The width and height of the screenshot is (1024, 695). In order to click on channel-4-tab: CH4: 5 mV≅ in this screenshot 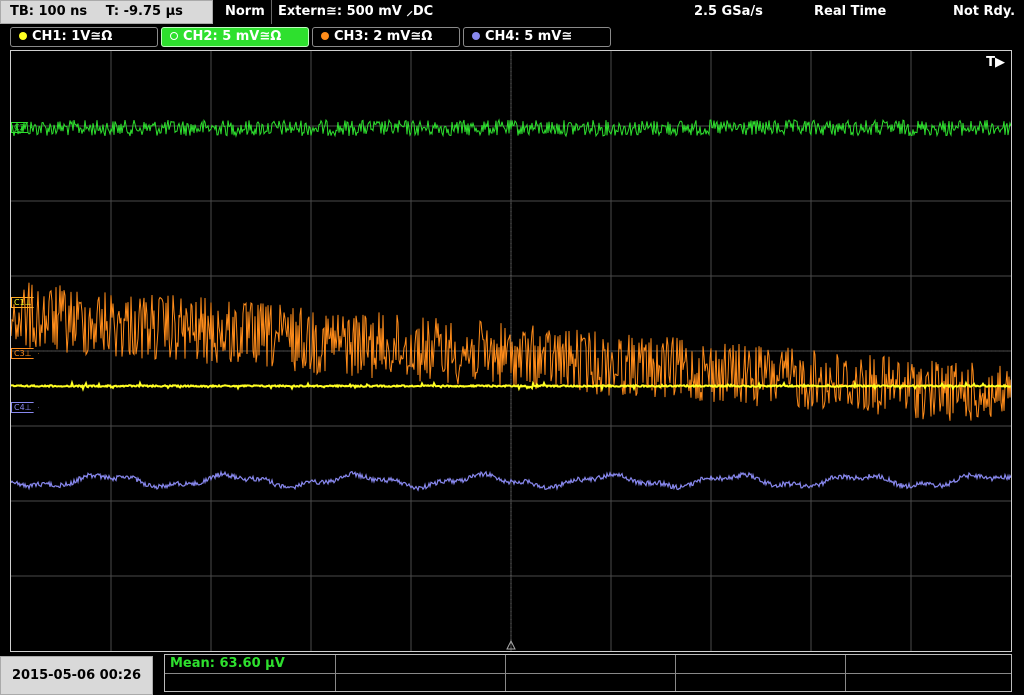, I will do `click(537, 37)`.